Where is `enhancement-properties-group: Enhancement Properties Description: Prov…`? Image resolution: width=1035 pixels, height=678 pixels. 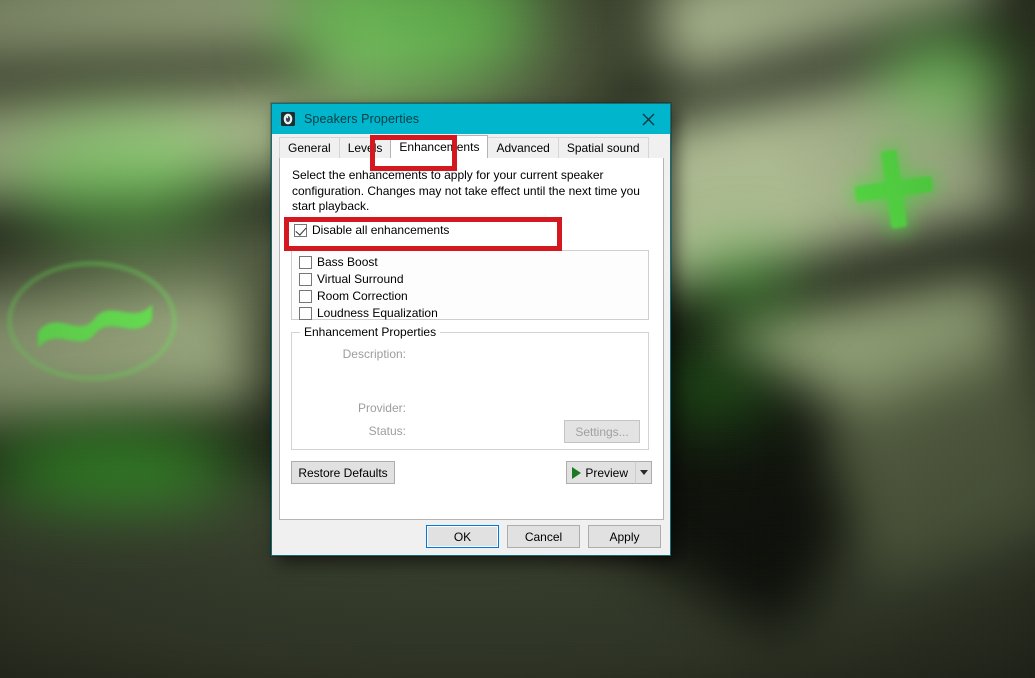 enhancement-properties-group: Enhancement Properties Description: Prov… is located at coordinates (470, 387).